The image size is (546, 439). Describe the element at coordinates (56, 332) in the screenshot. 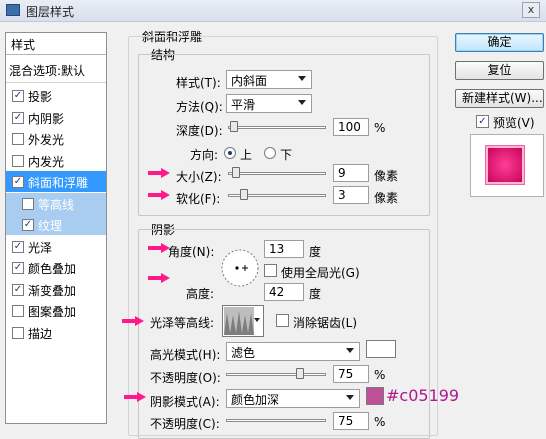

I see `style-list-item: 描边` at that location.